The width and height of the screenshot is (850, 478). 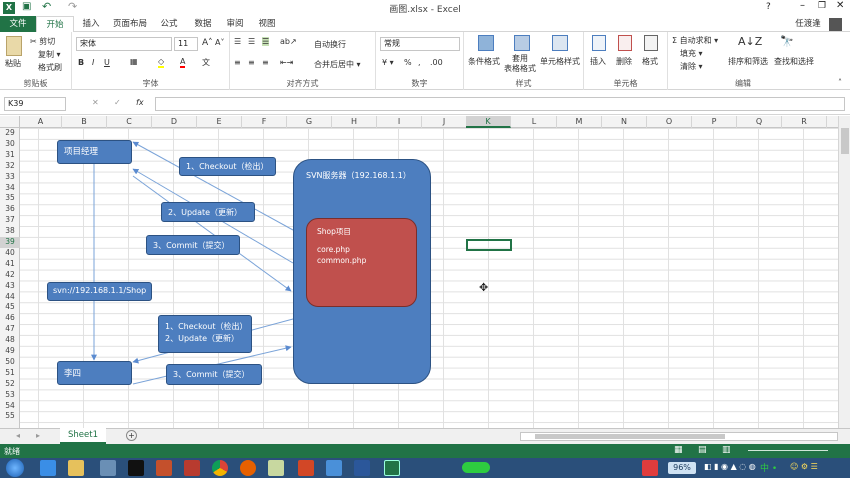 I want to click on tab-file: 文件, so click(x=18, y=24).